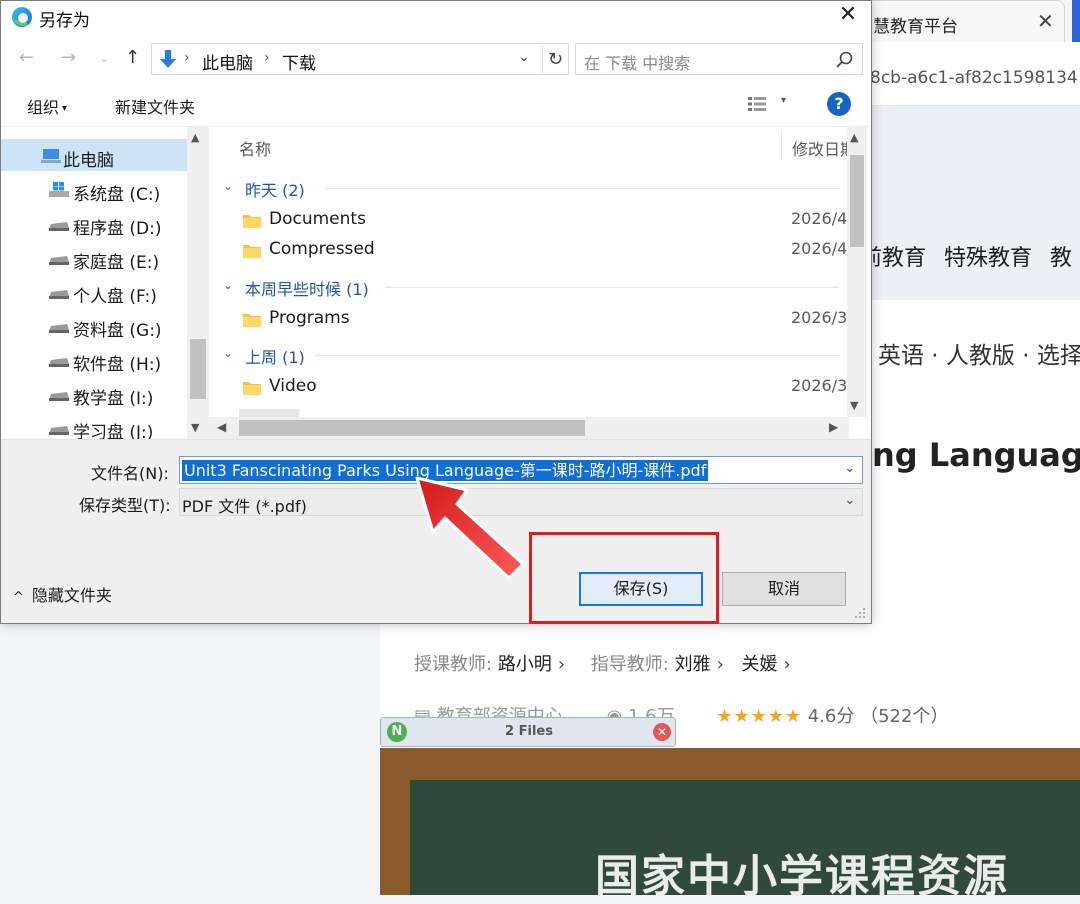 The width and height of the screenshot is (1080, 904). Describe the element at coordinates (783, 100) in the screenshot. I see `view-dropdown-chevron-icon: ▾` at that location.